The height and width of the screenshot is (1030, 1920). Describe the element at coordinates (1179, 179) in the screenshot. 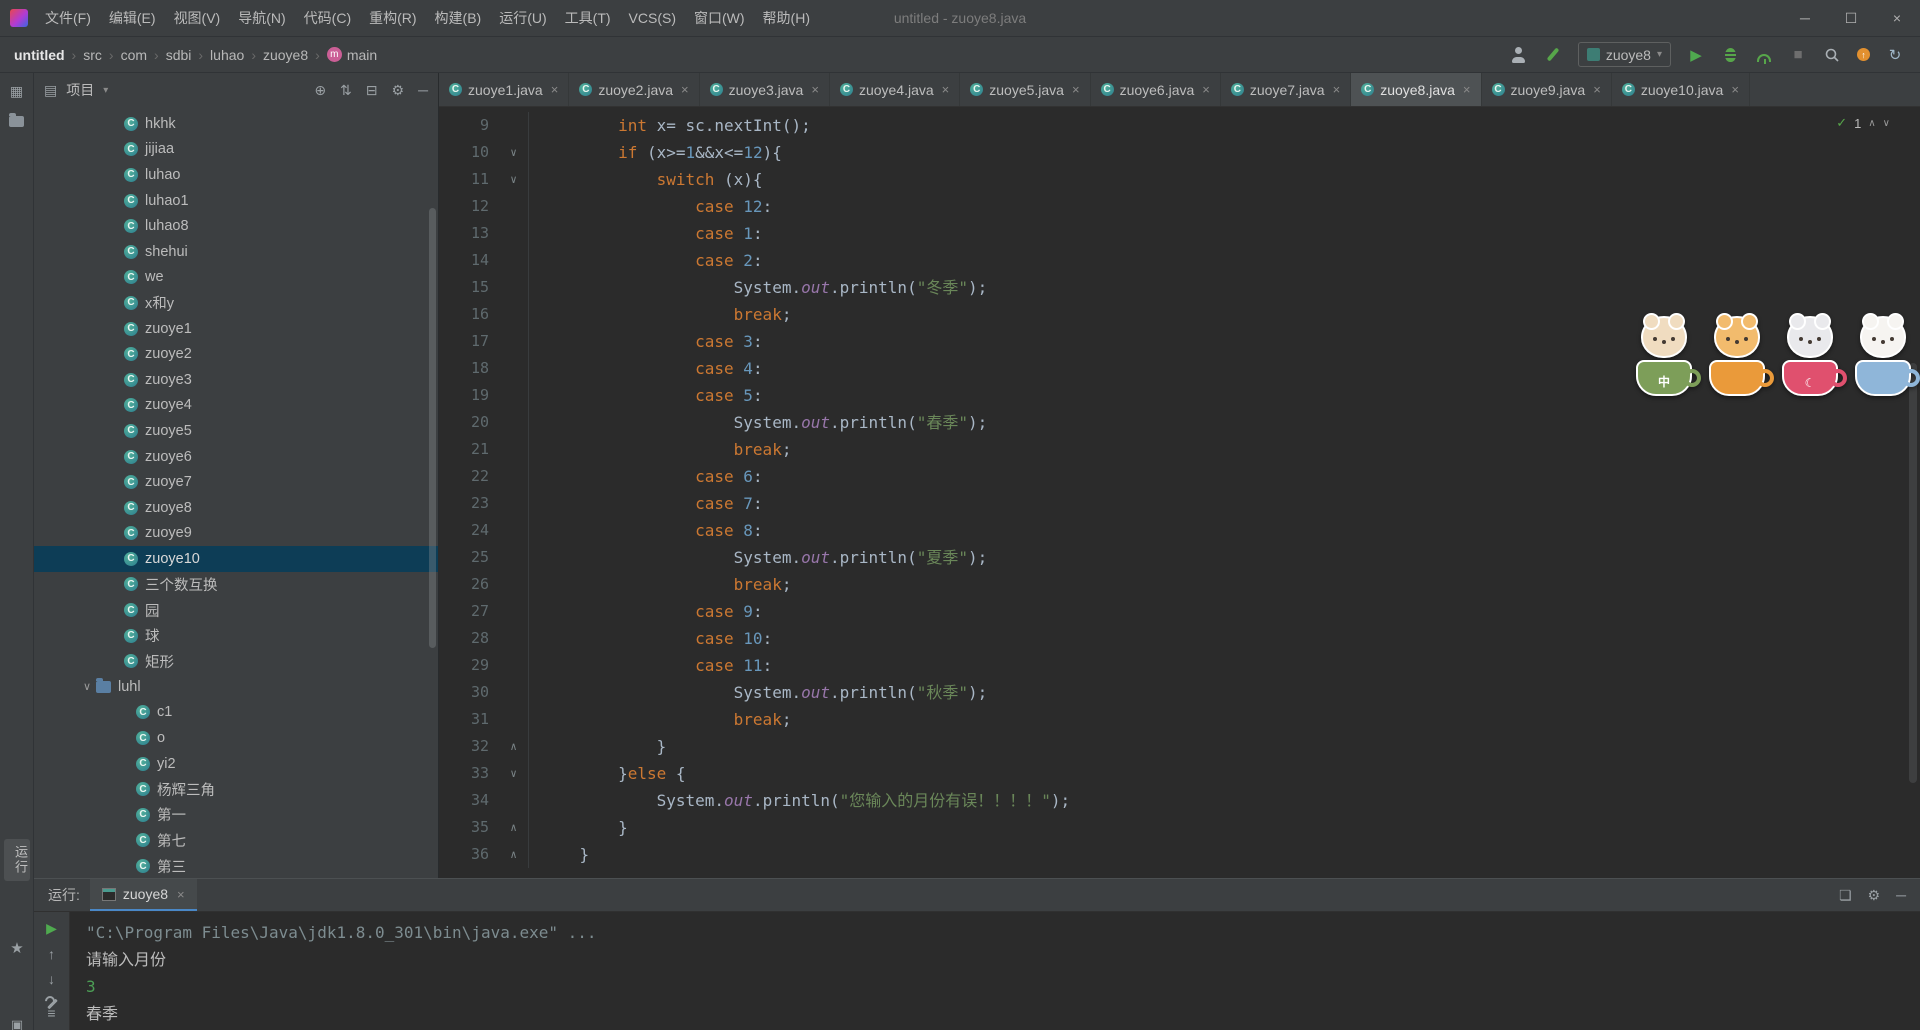

I see `code-line: 11 ∨ switch (x){` at that location.